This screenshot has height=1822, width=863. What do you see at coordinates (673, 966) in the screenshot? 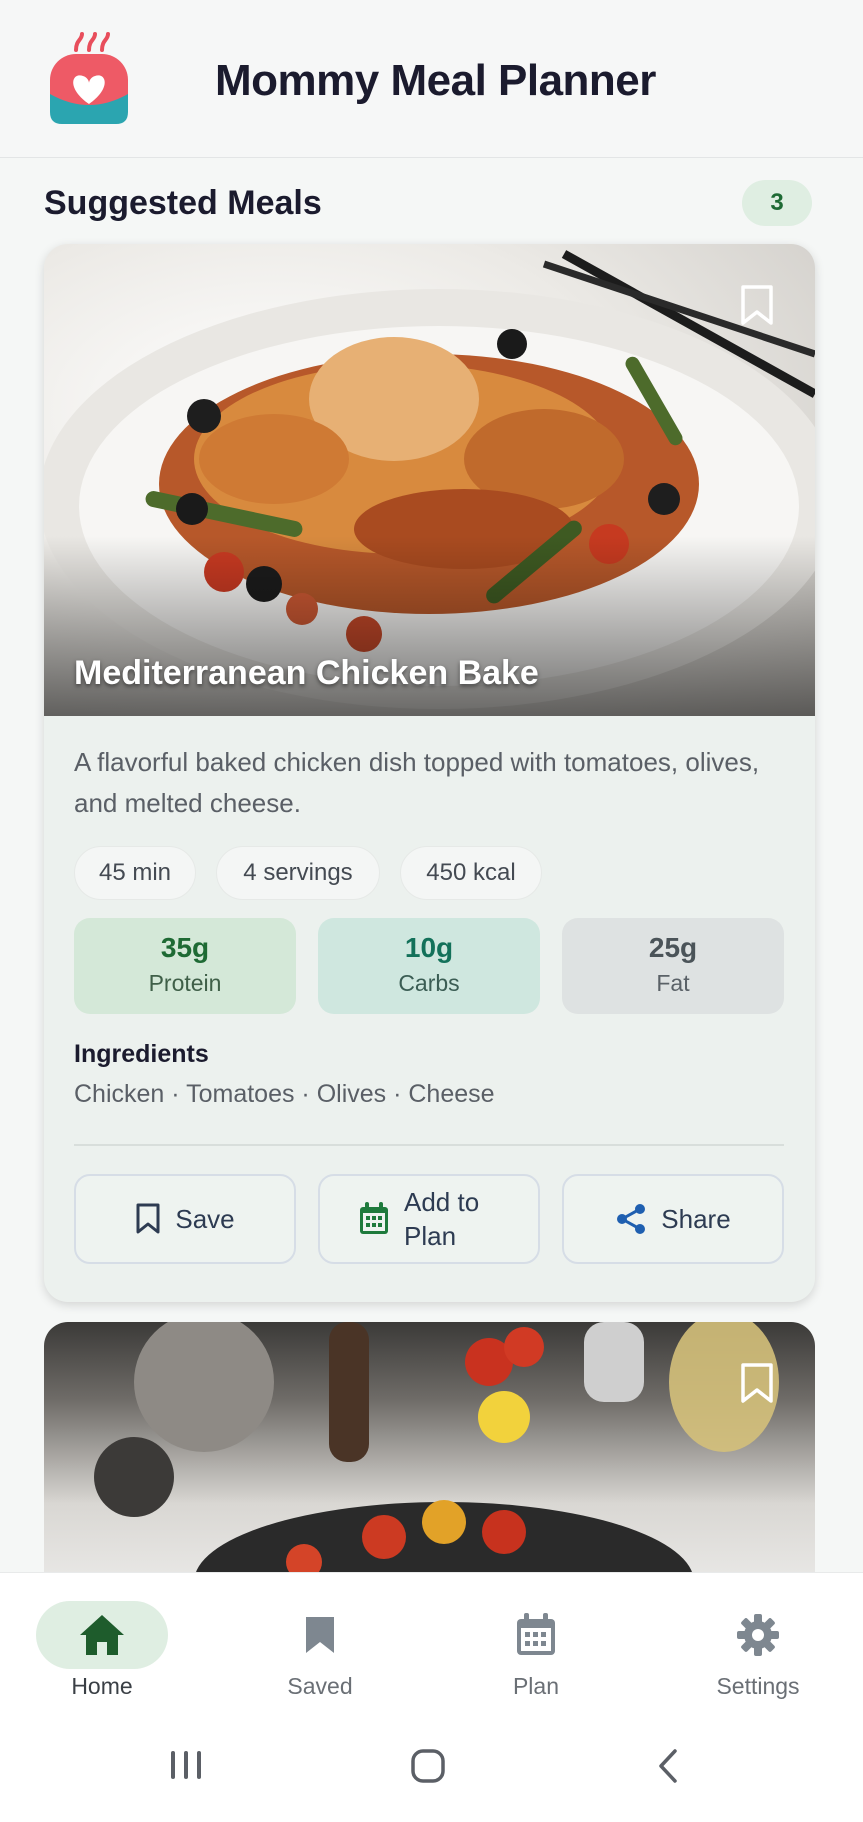
I see `macro-fat: 25g Fat` at bounding box center [673, 966].